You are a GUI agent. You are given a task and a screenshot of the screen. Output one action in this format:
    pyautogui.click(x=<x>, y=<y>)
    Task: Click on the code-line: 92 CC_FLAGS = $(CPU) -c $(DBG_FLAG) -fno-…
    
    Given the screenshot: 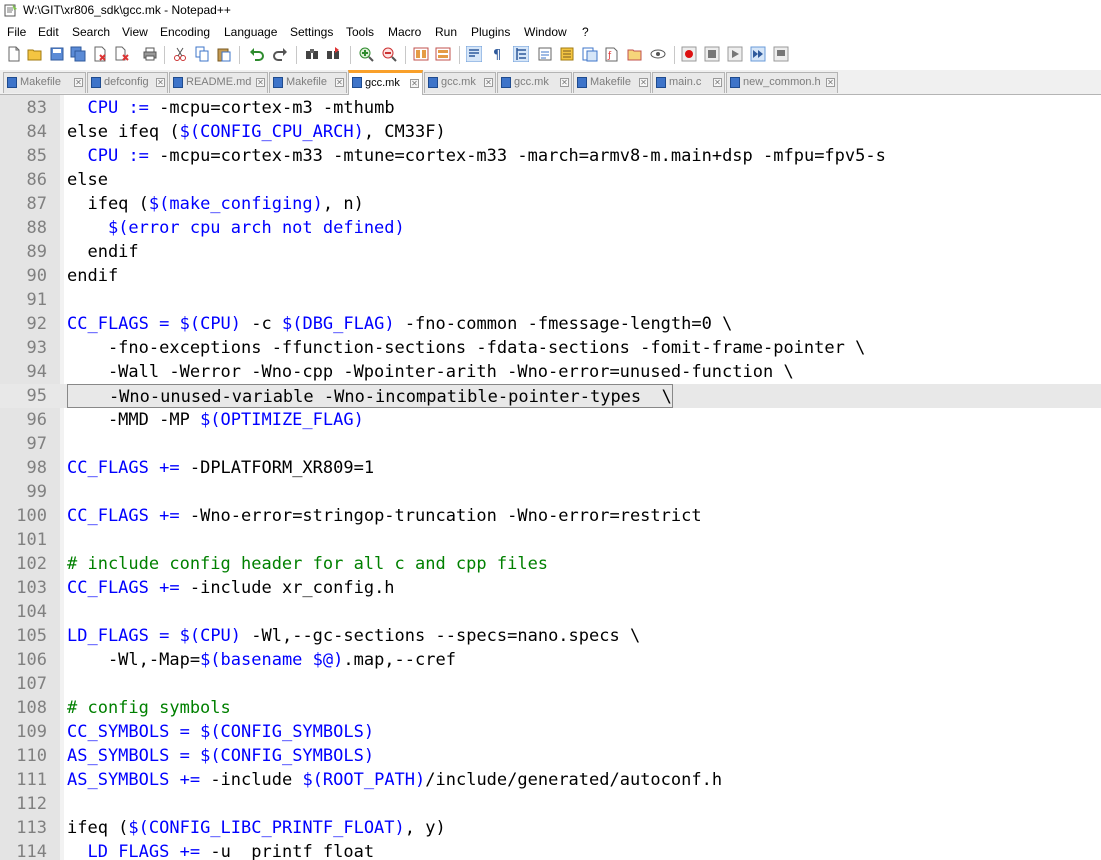 What is the action you would take?
    pyautogui.click(x=550, y=324)
    